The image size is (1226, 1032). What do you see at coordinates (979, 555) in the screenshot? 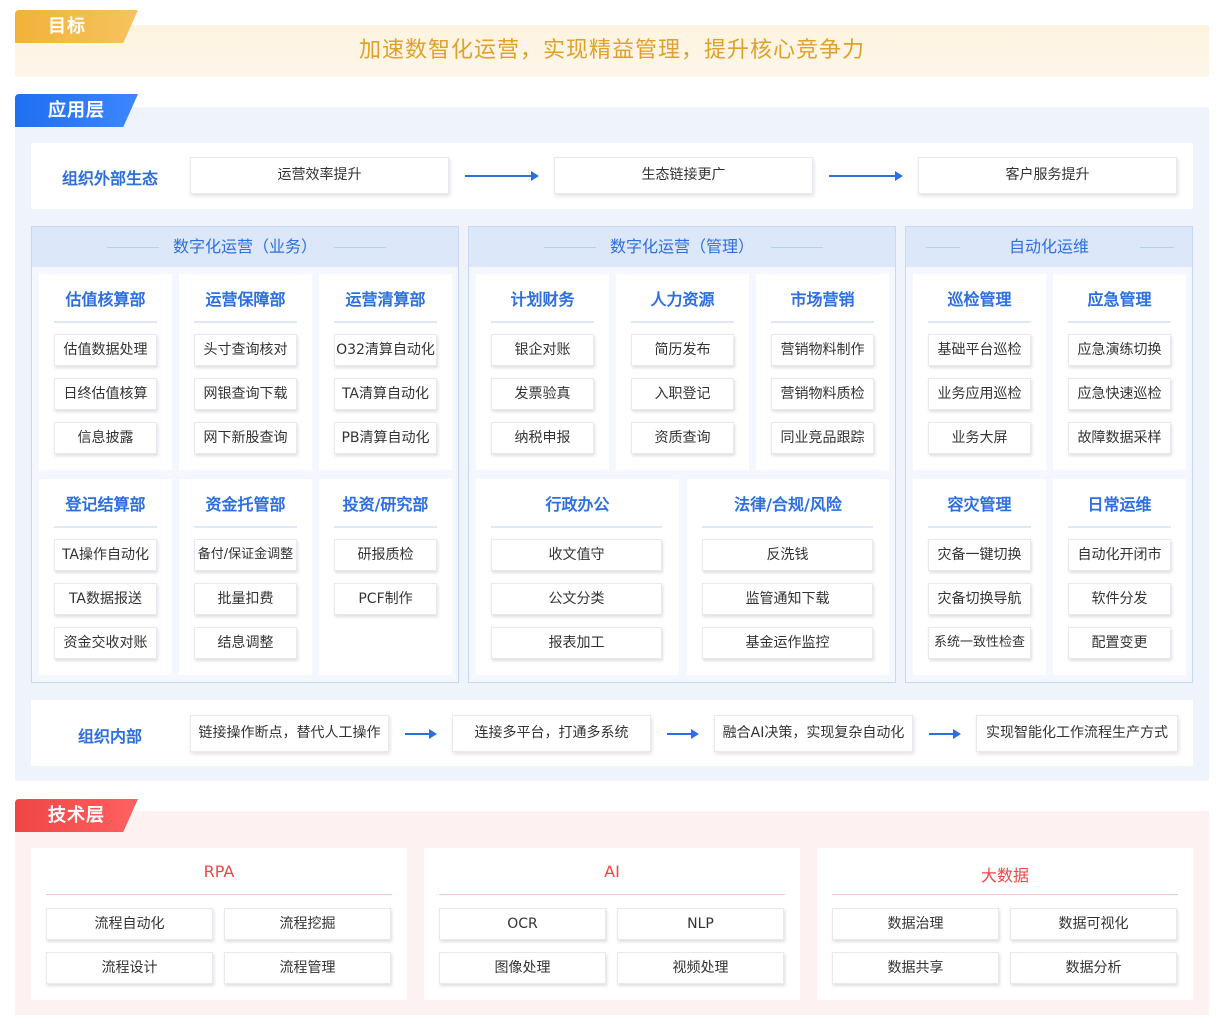
I see `function-item: 灾备一键切换` at bounding box center [979, 555].